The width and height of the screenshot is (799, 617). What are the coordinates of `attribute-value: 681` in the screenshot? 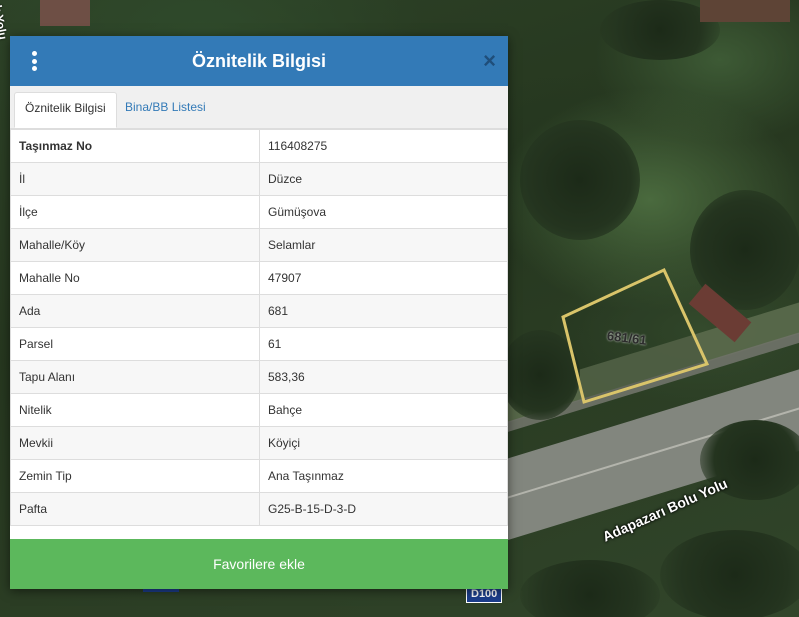 It's located at (383, 311).